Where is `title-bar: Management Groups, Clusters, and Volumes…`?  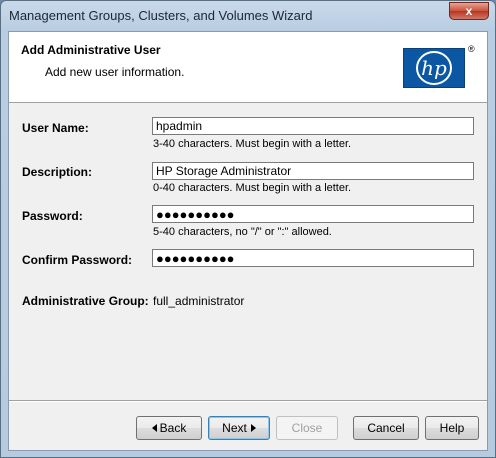 title-bar: Management Groups, Clusters, and Volumes… is located at coordinates (248, 16).